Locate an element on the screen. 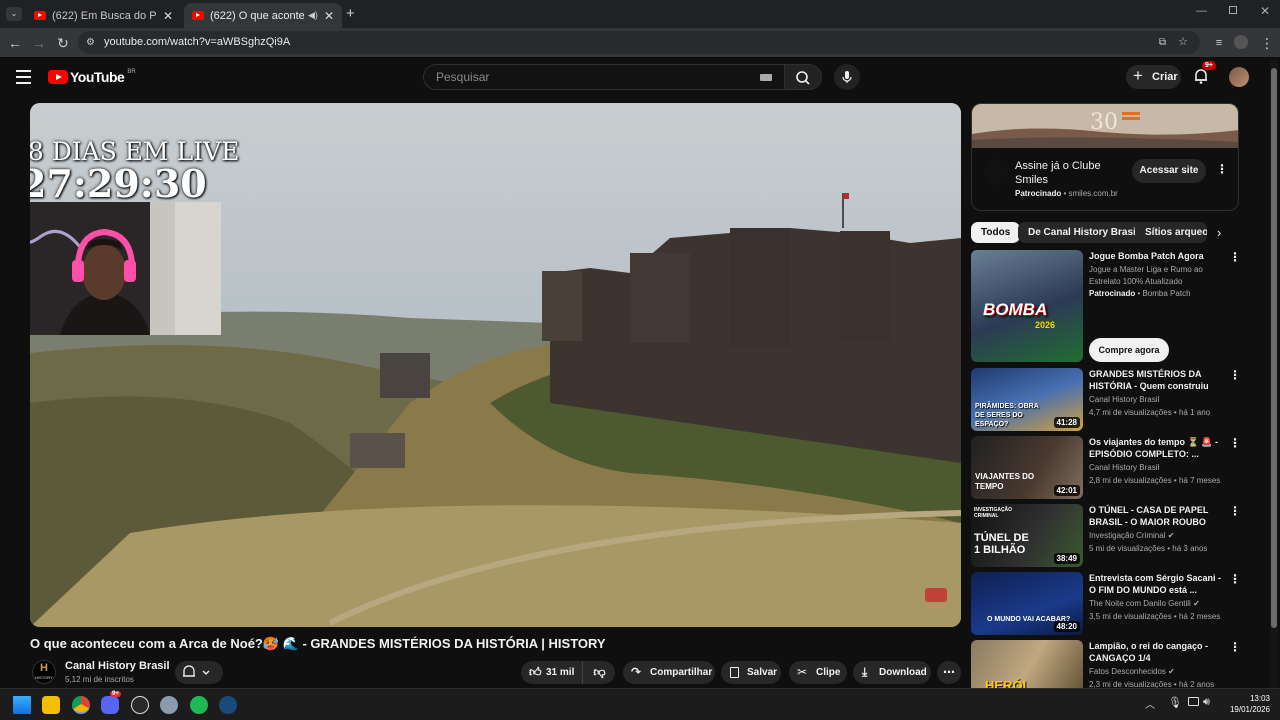 This screenshot has height=720, width=1280. settings-gear-icon is located at coordinates (169, 705).